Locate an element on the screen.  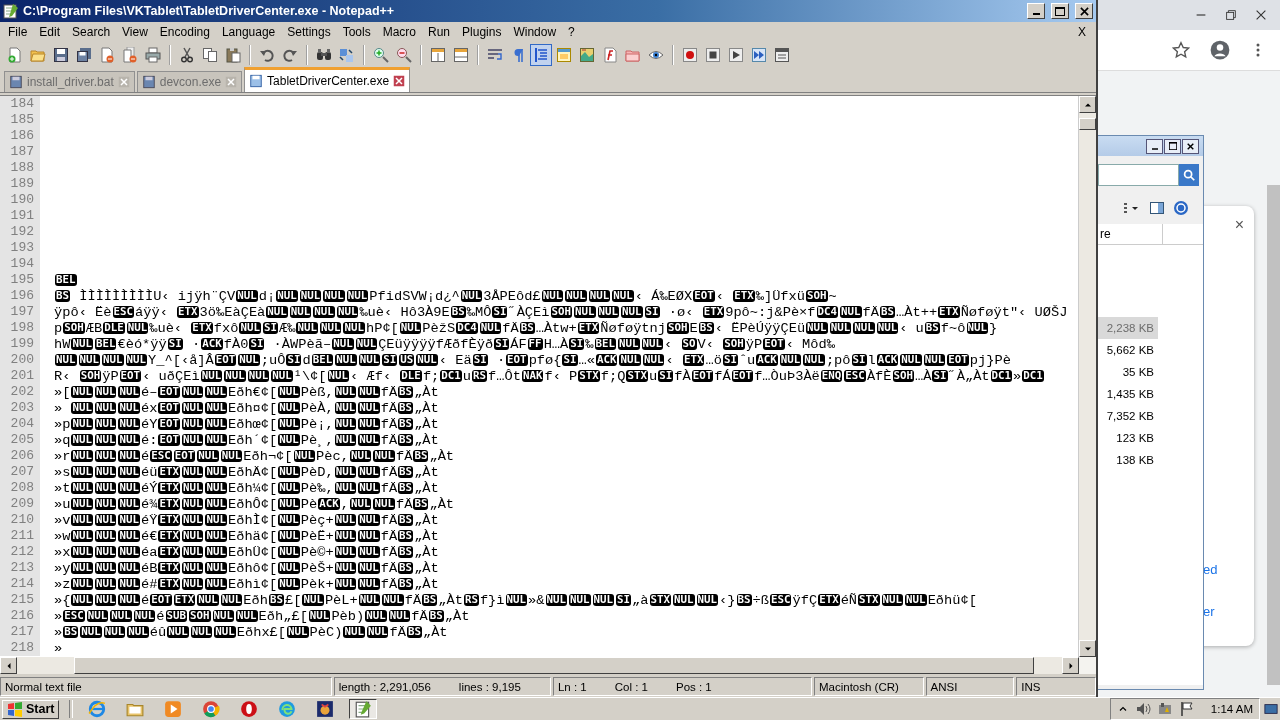
minimize-icon is located at coordinates (1154, 149).